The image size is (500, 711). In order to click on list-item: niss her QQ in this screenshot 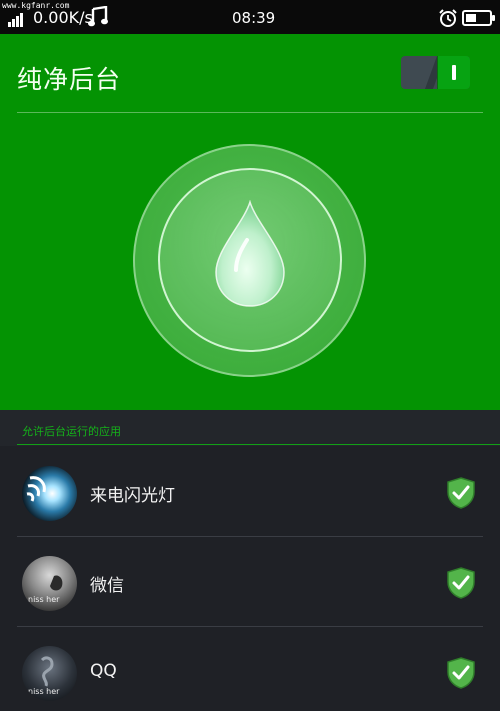, I will do `click(250, 669)`.